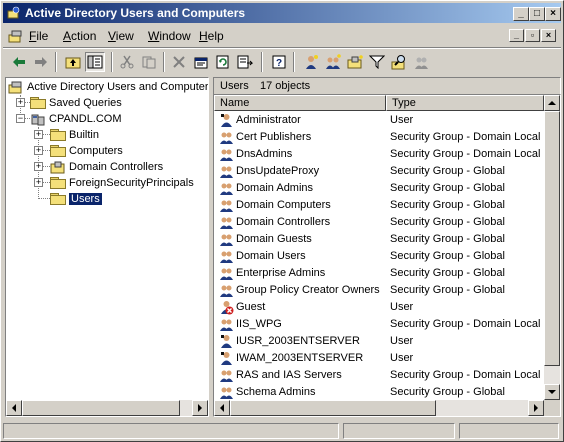 The height and width of the screenshot is (442, 564). What do you see at coordinates (76, 103) in the screenshot?
I see `tree-item-saved-queries: Saved Queries` at bounding box center [76, 103].